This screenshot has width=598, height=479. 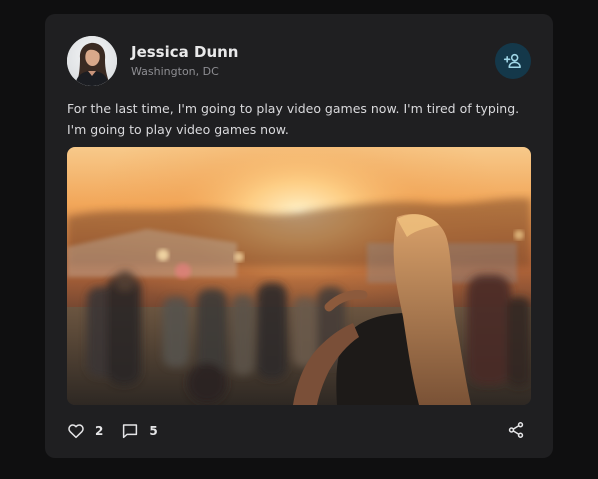 I want to click on comment-button: 5, so click(x=139, y=431).